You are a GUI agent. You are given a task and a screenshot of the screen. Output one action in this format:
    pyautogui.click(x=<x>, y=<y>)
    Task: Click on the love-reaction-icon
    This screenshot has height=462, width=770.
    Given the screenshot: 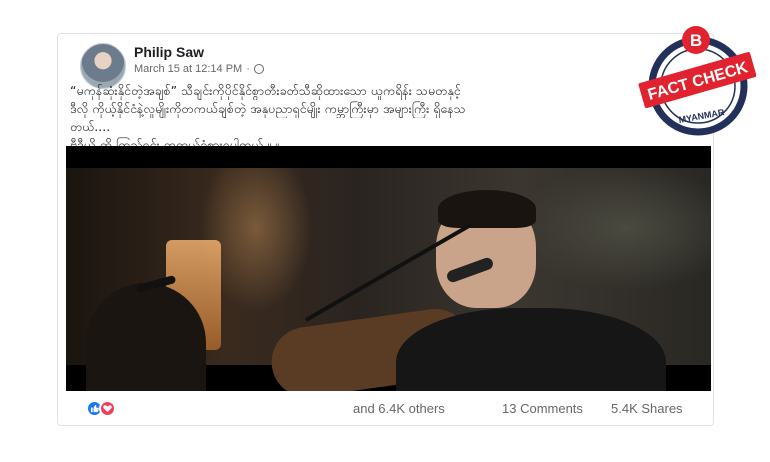 What is the action you would take?
    pyautogui.click(x=107, y=408)
    